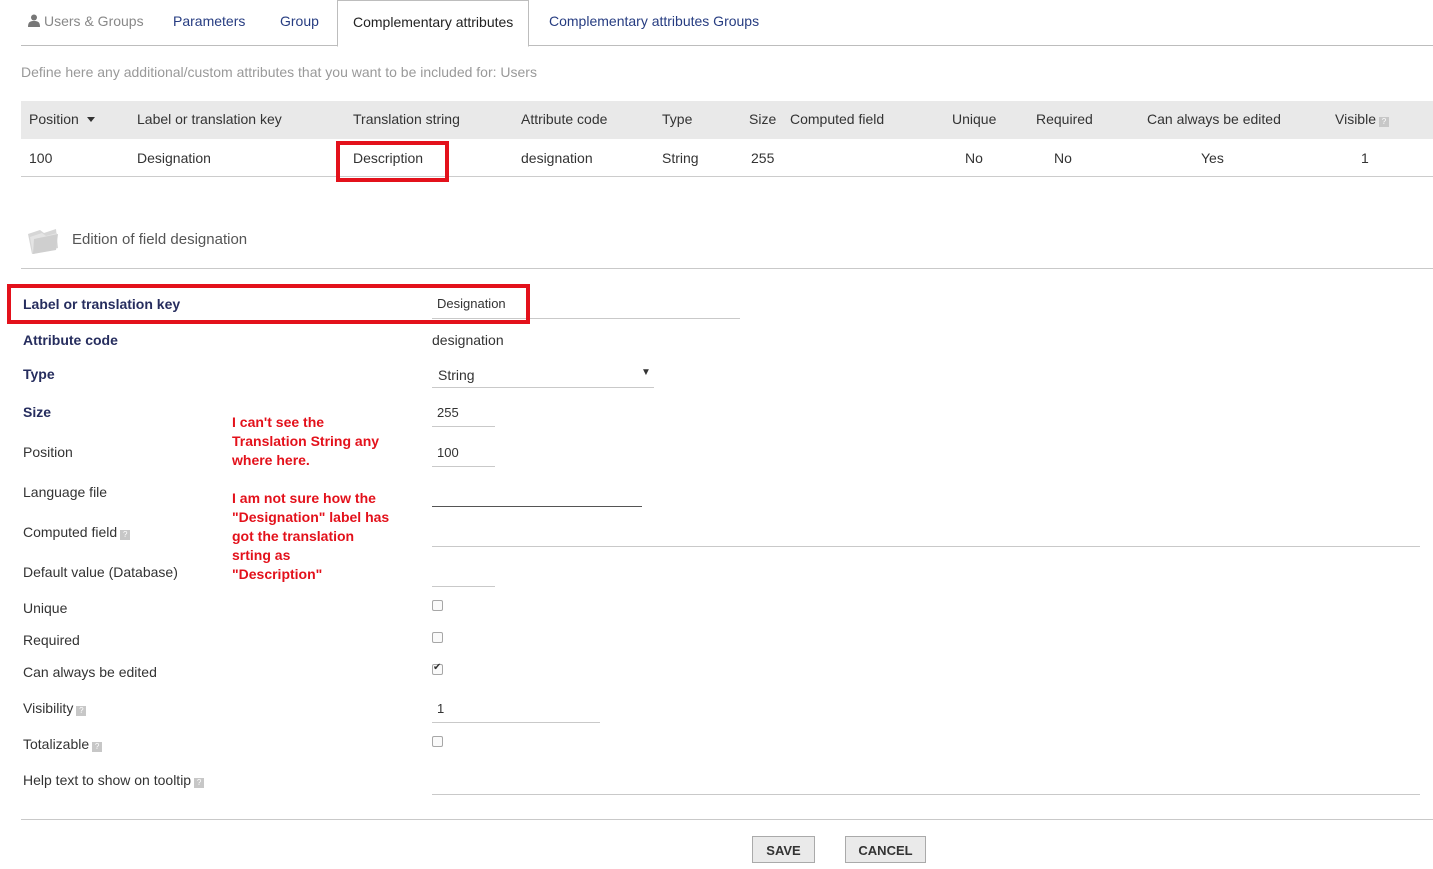 The width and height of the screenshot is (1433, 869). What do you see at coordinates (727, 45) in the screenshot?
I see `tab-bar-divider` at bounding box center [727, 45].